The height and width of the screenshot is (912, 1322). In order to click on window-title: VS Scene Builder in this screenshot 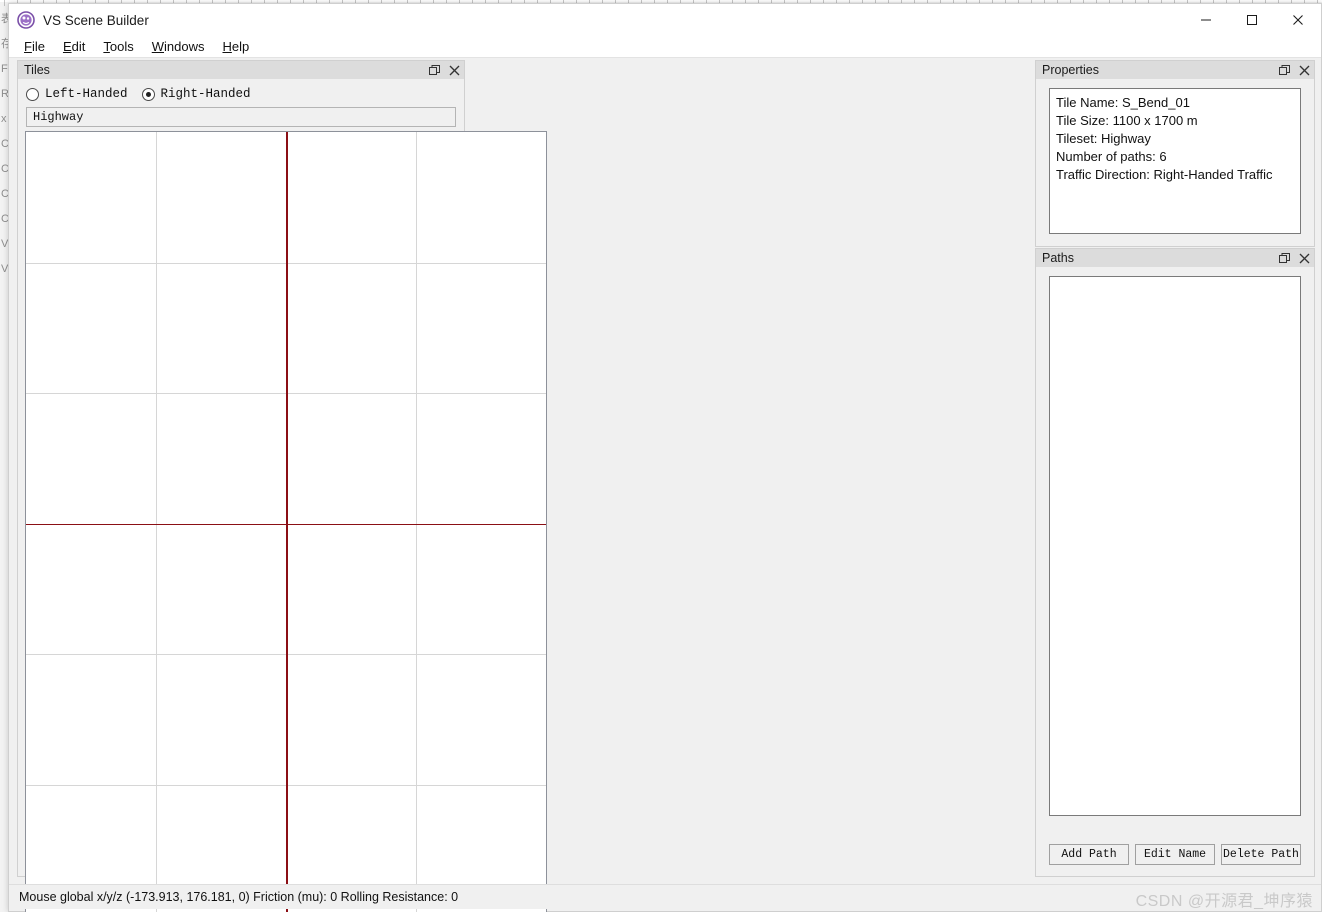, I will do `click(96, 20)`.